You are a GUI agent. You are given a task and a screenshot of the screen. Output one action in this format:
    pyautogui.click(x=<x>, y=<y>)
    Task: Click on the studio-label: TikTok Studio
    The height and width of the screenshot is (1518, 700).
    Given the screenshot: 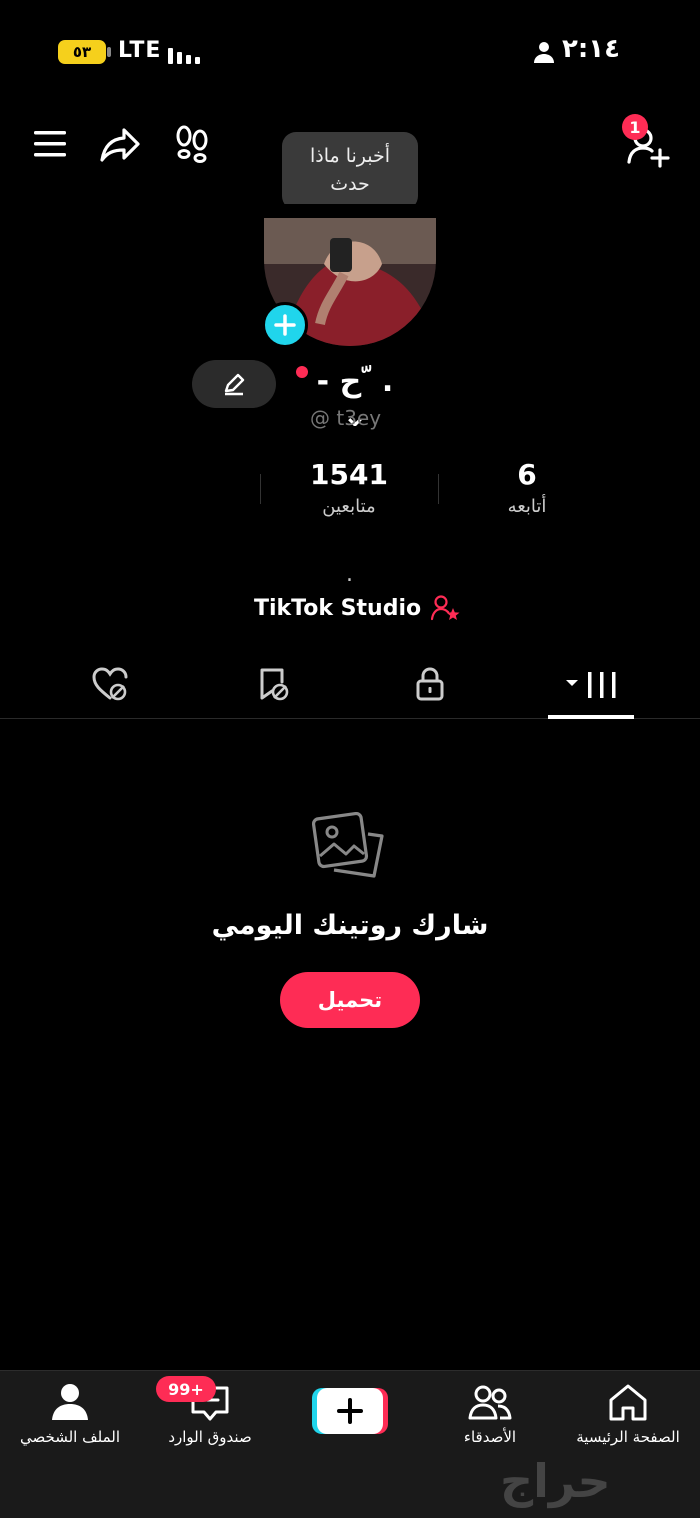 What is the action you would take?
    pyautogui.click(x=338, y=608)
    